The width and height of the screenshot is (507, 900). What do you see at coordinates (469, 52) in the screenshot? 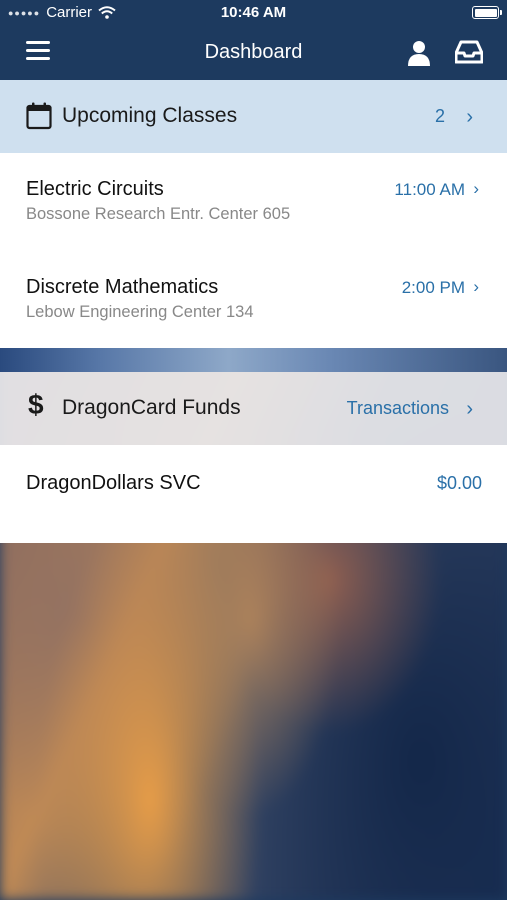
I see `inbox-icon` at bounding box center [469, 52].